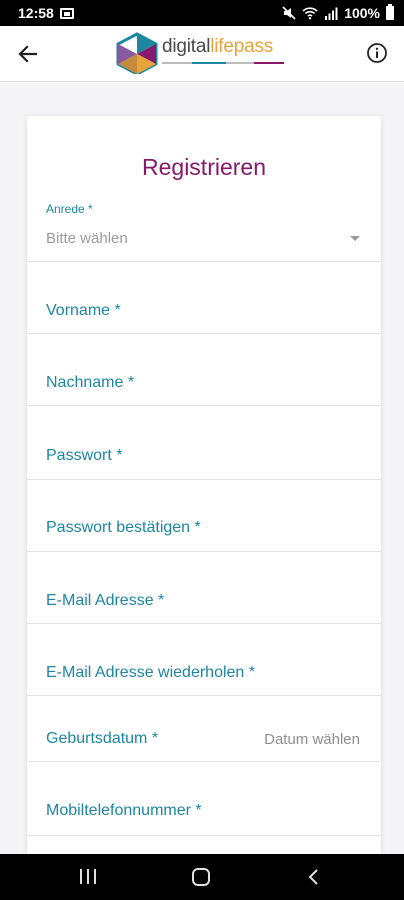 This screenshot has width=404, height=900. What do you see at coordinates (202, 13) in the screenshot?
I see `status-bar: 12:58 100%` at bounding box center [202, 13].